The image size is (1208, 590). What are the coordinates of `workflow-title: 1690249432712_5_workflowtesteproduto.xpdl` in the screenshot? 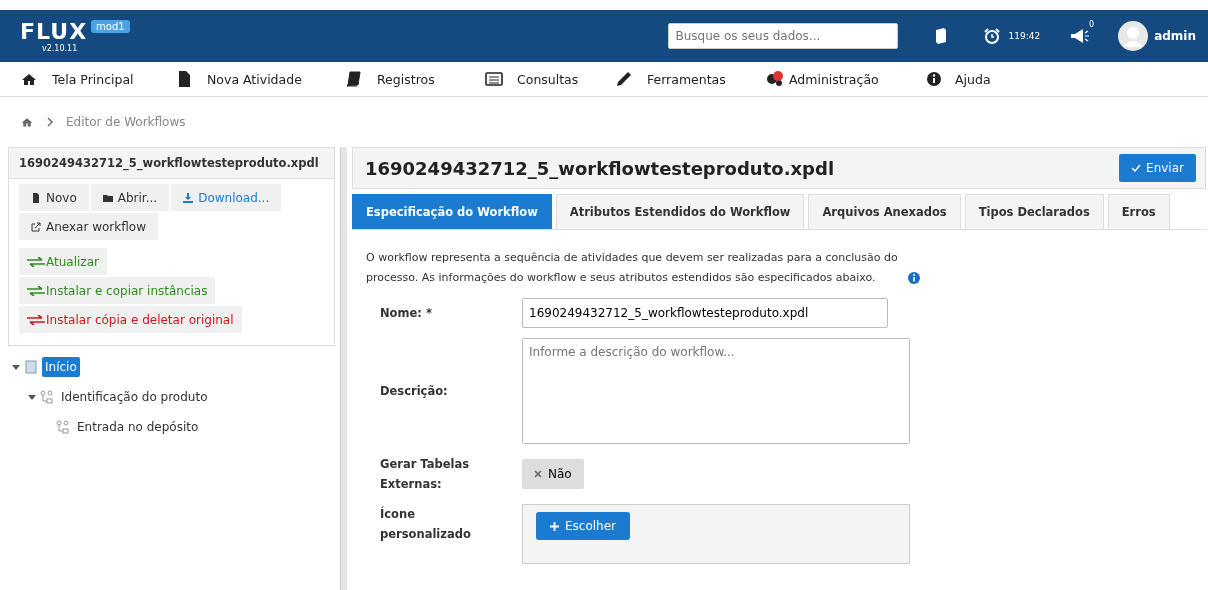 It's located at (600, 168).